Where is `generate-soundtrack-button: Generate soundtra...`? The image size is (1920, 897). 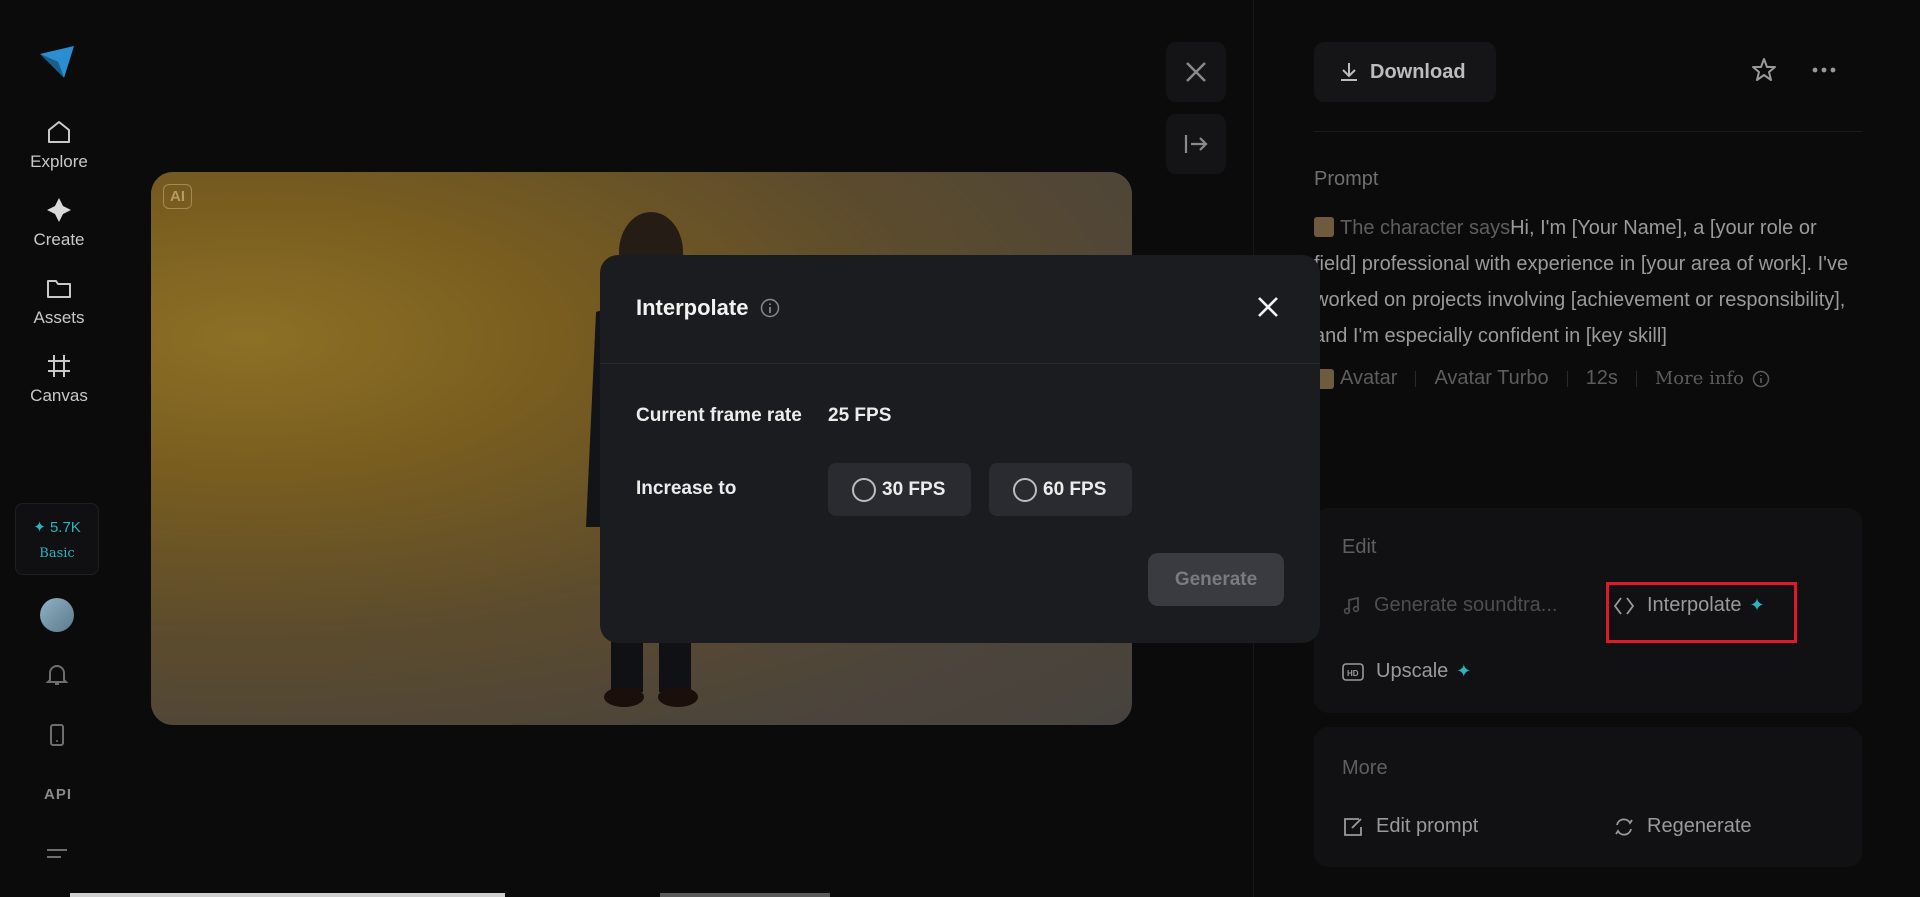
generate-soundtrack-button: Generate soundtra... is located at coordinates (1449, 605).